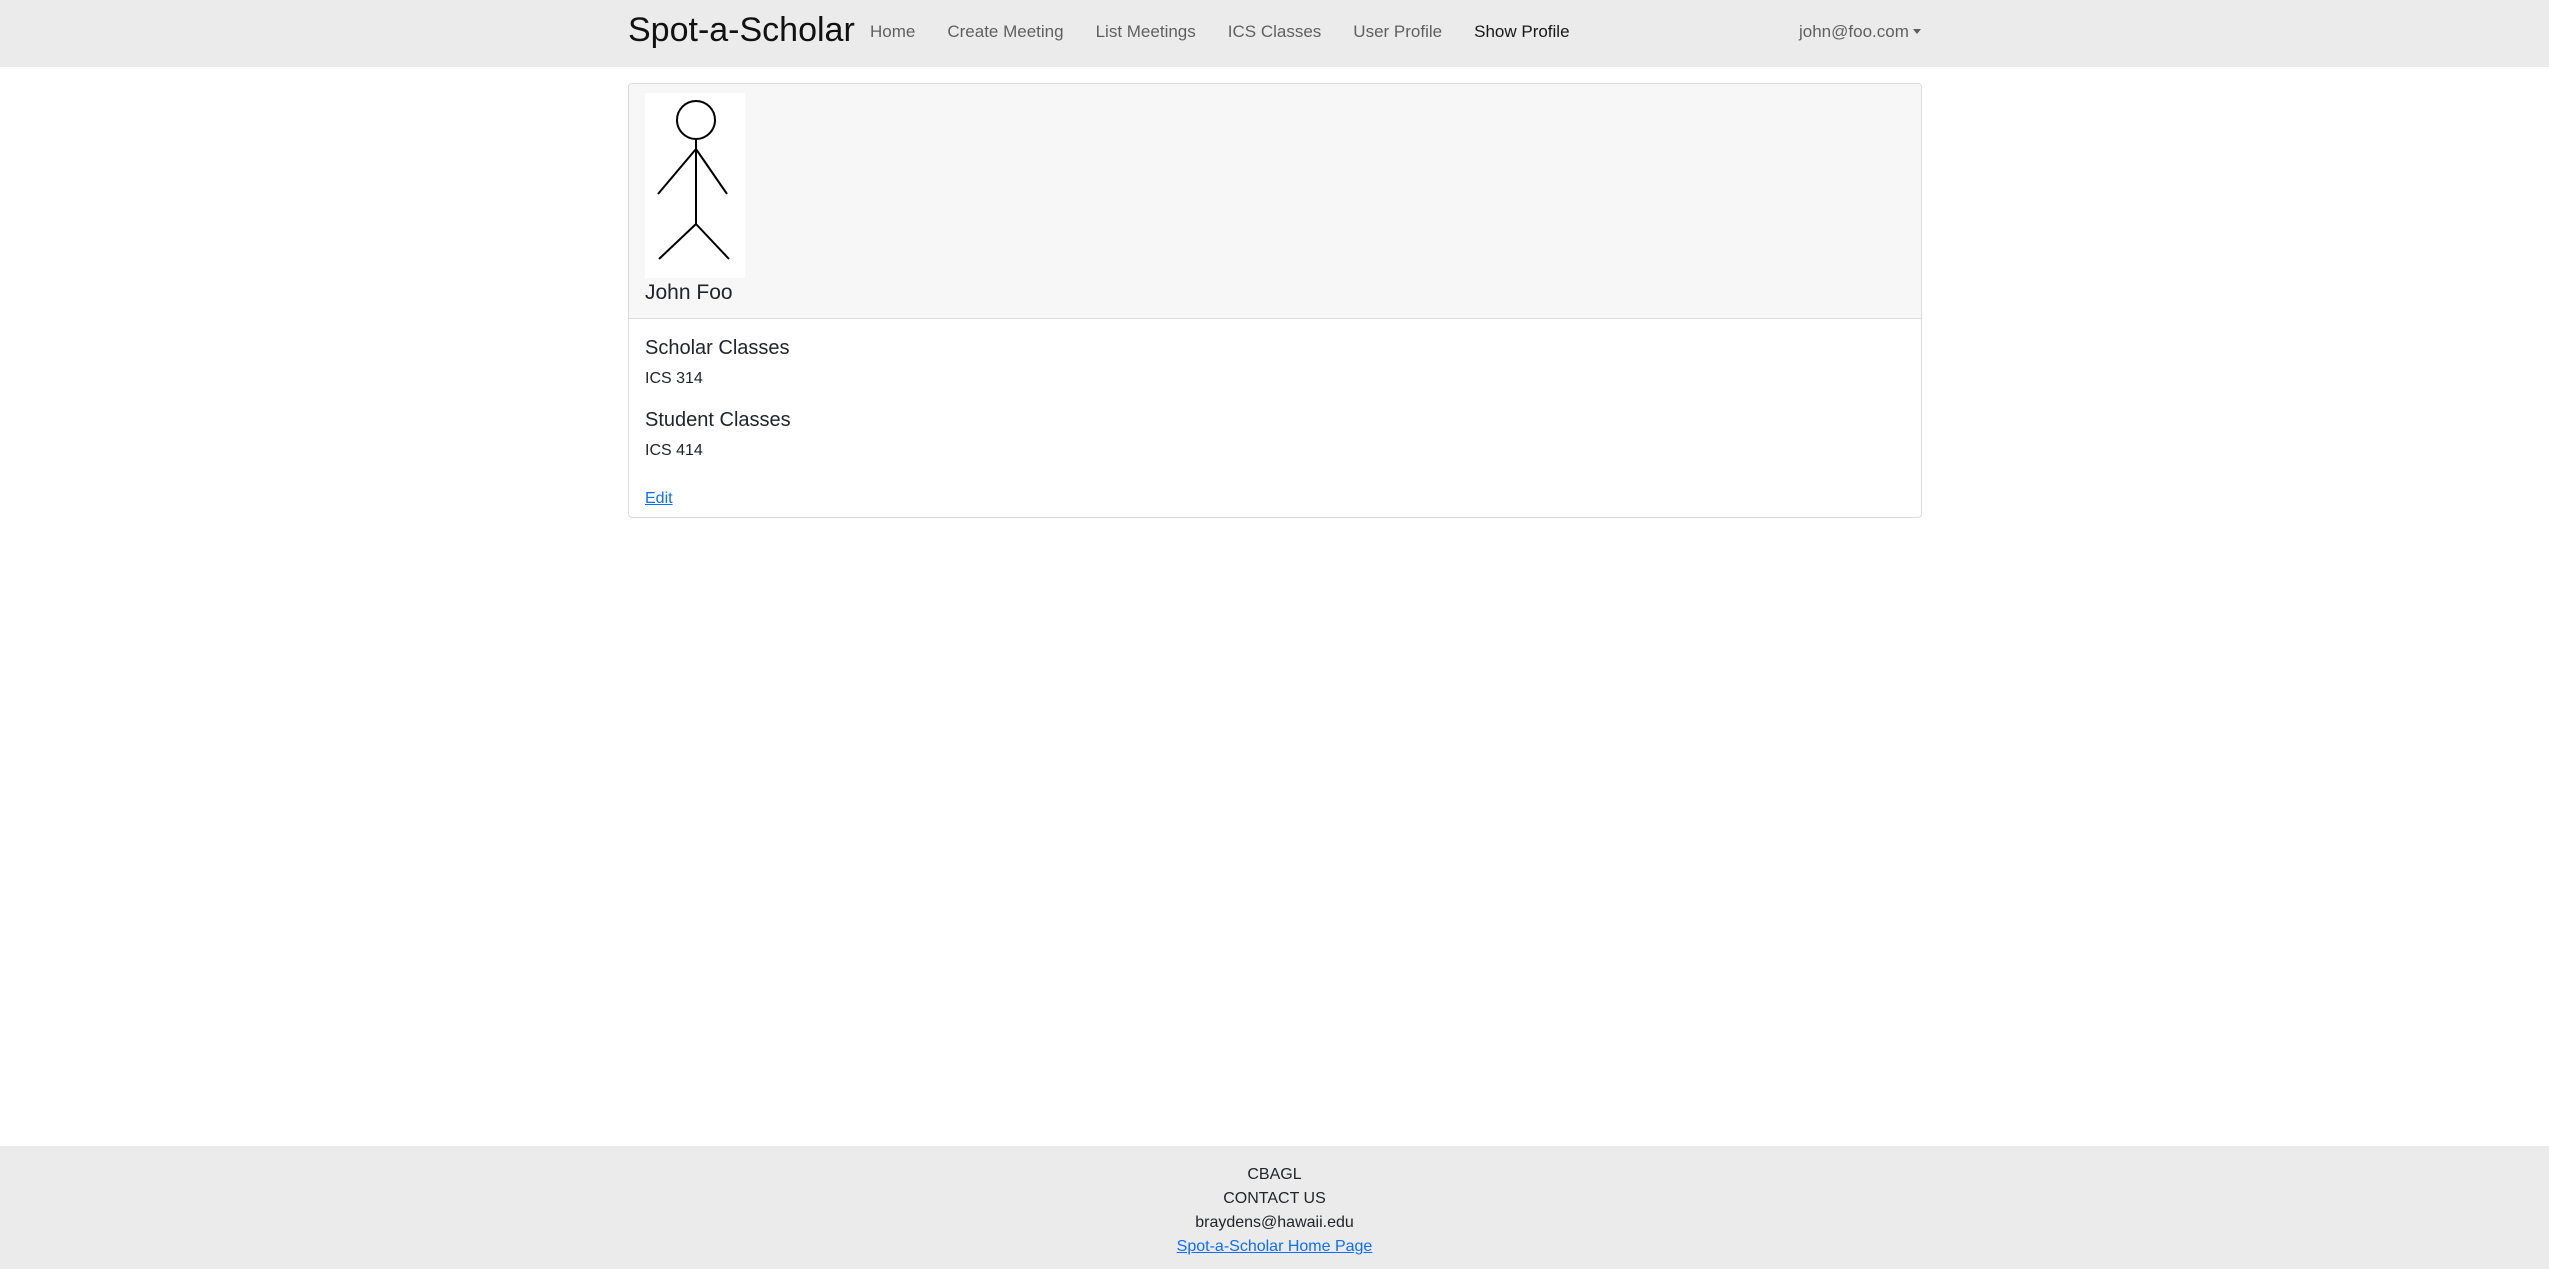  I want to click on footer-contact: CONTACT US, so click(1274, 1198).